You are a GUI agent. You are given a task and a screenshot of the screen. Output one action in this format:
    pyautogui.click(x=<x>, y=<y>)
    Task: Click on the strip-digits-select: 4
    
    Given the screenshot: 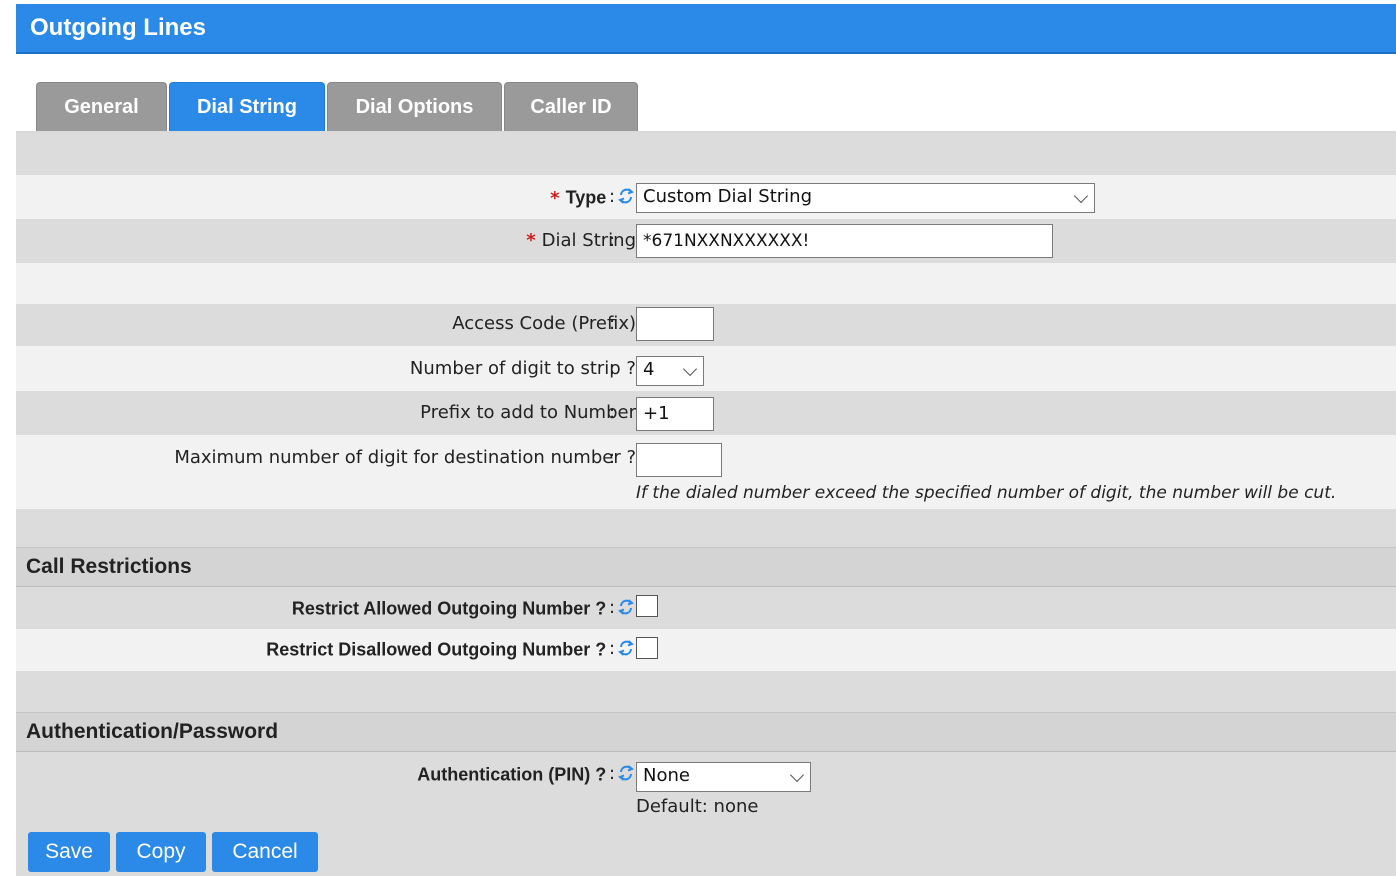 What is the action you would take?
    pyautogui.click(x=670, y=371)
    